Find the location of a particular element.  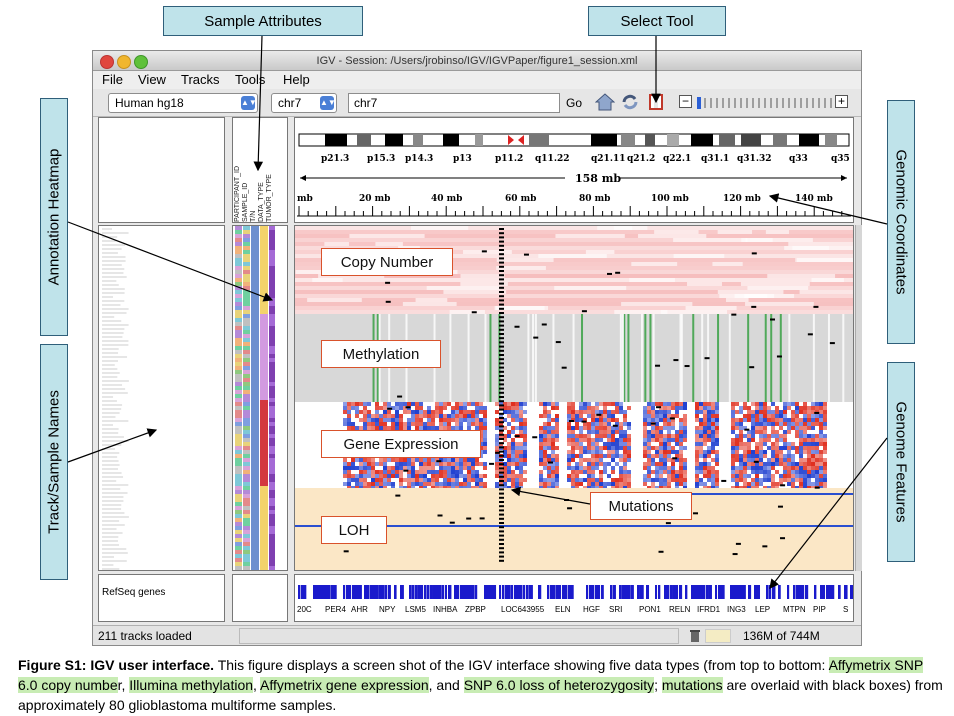

attr-col-data-type: DATA_TYPE is located at coordinates (261, 202).